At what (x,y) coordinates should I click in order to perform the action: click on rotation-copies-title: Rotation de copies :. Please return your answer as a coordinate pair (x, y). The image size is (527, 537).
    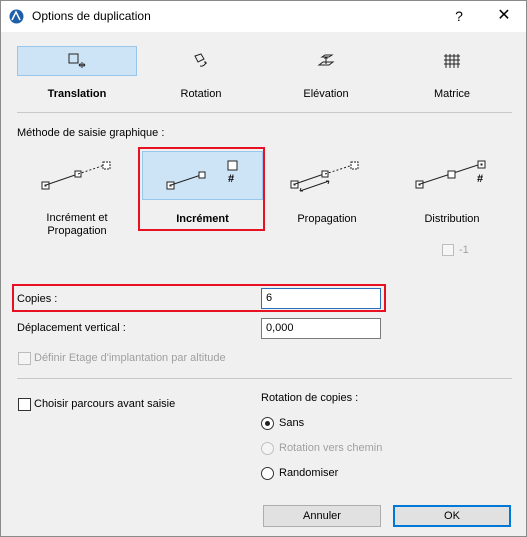
    Looking at the image, I should click on (310, 398).